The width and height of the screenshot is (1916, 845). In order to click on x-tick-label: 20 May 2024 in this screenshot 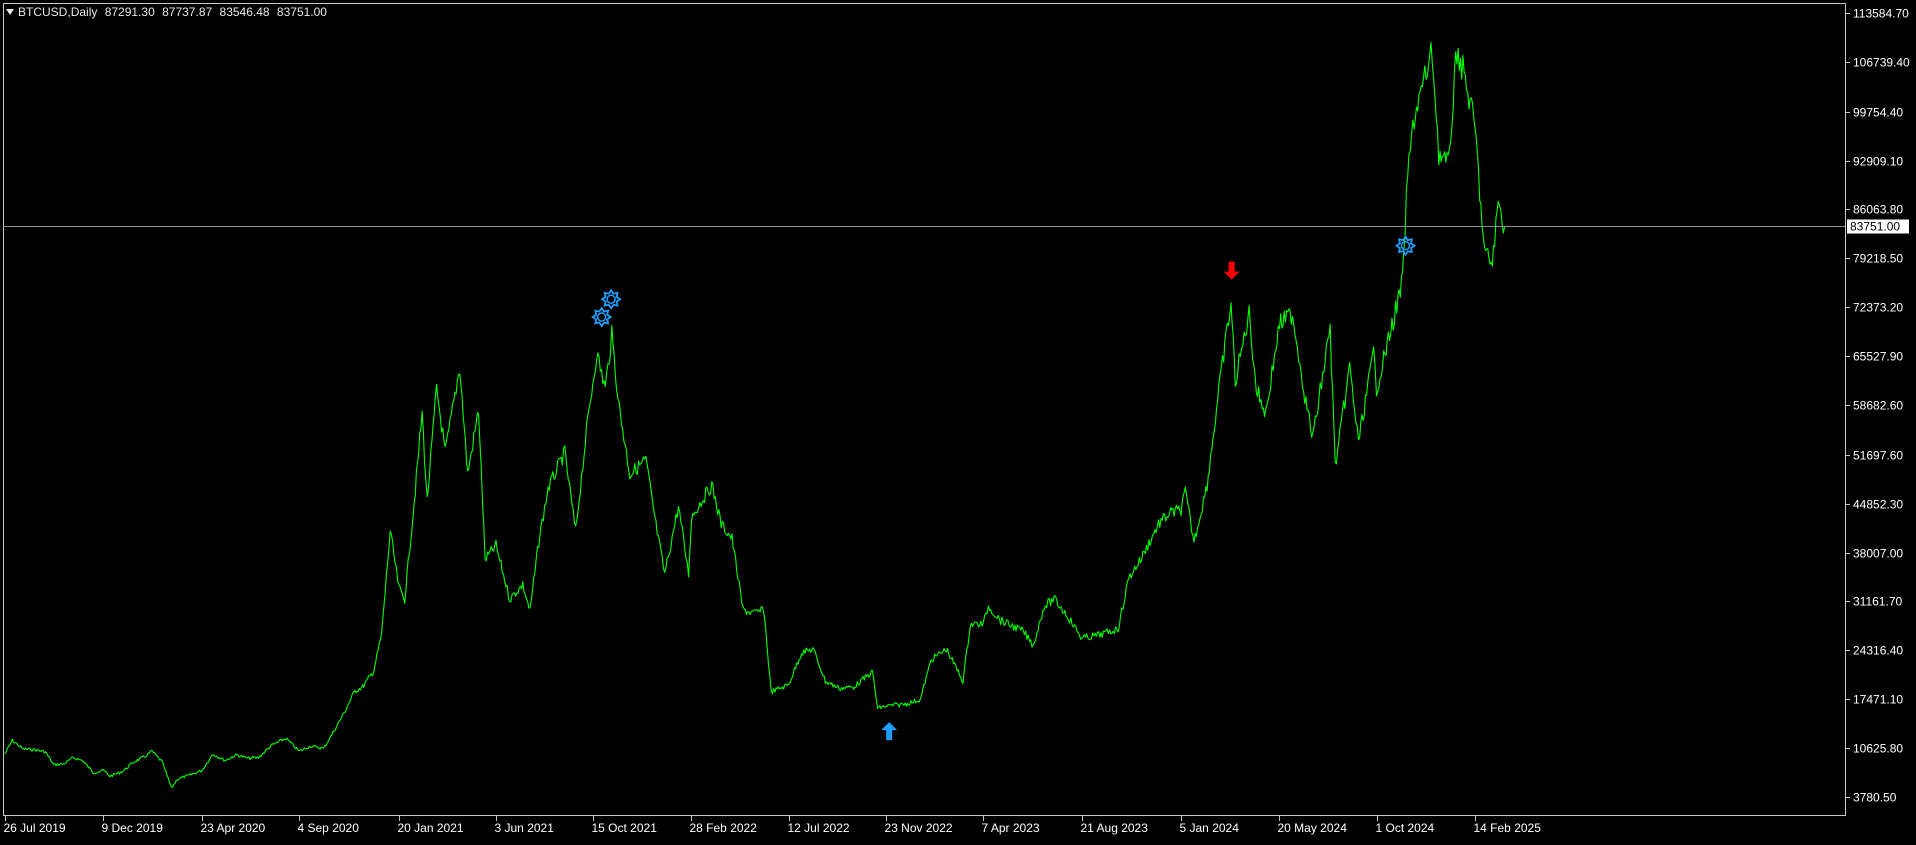, I will do `click(1313, 828)`.